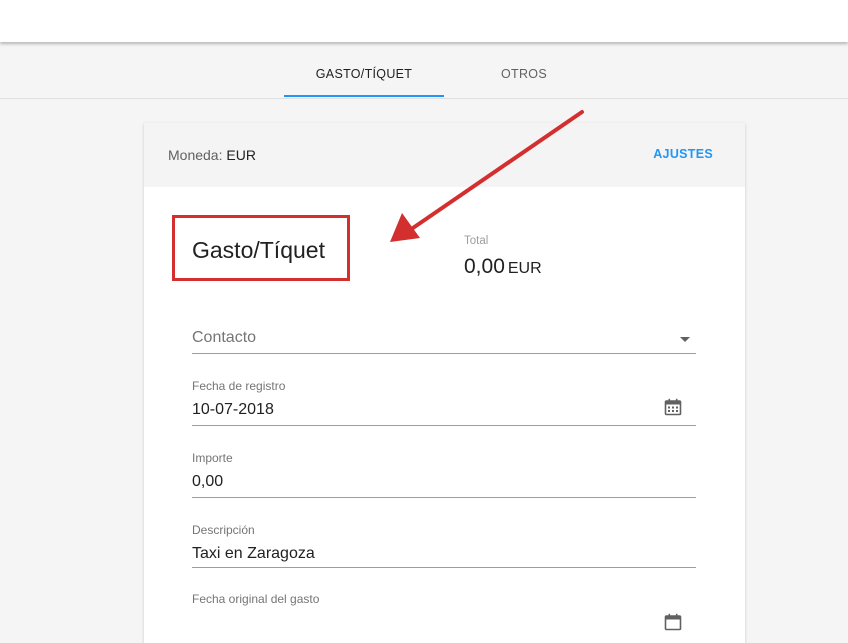 The image size is (848, 643). I want to click on active-tab-indicator, so click(364, 96).